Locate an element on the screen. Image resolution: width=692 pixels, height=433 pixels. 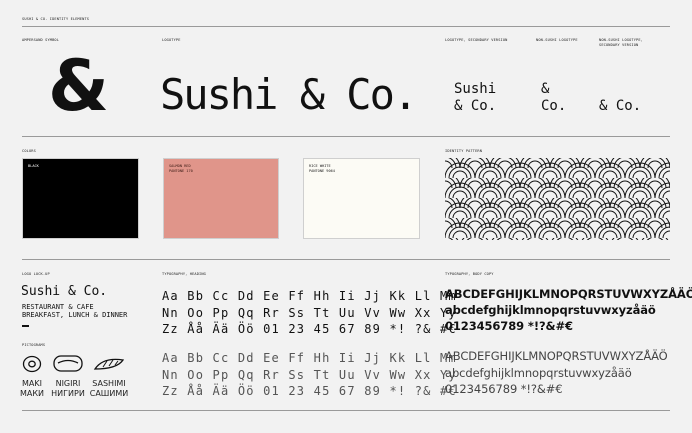
lockup-name: Sushi & Co. is located at coordinates (64, 291).